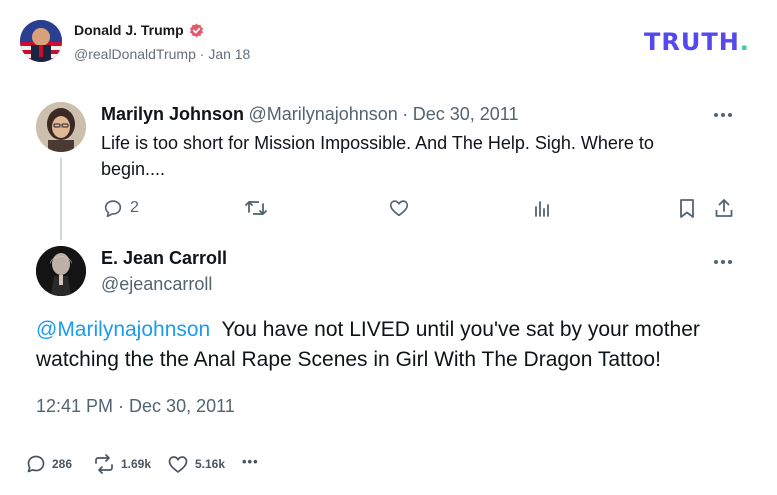 This screenshot has height=495, width=777. What do you see at coordinates (210, 464) in the screenshot?
I see `likes-count: 5.16k` at bounding box center [210, 464].